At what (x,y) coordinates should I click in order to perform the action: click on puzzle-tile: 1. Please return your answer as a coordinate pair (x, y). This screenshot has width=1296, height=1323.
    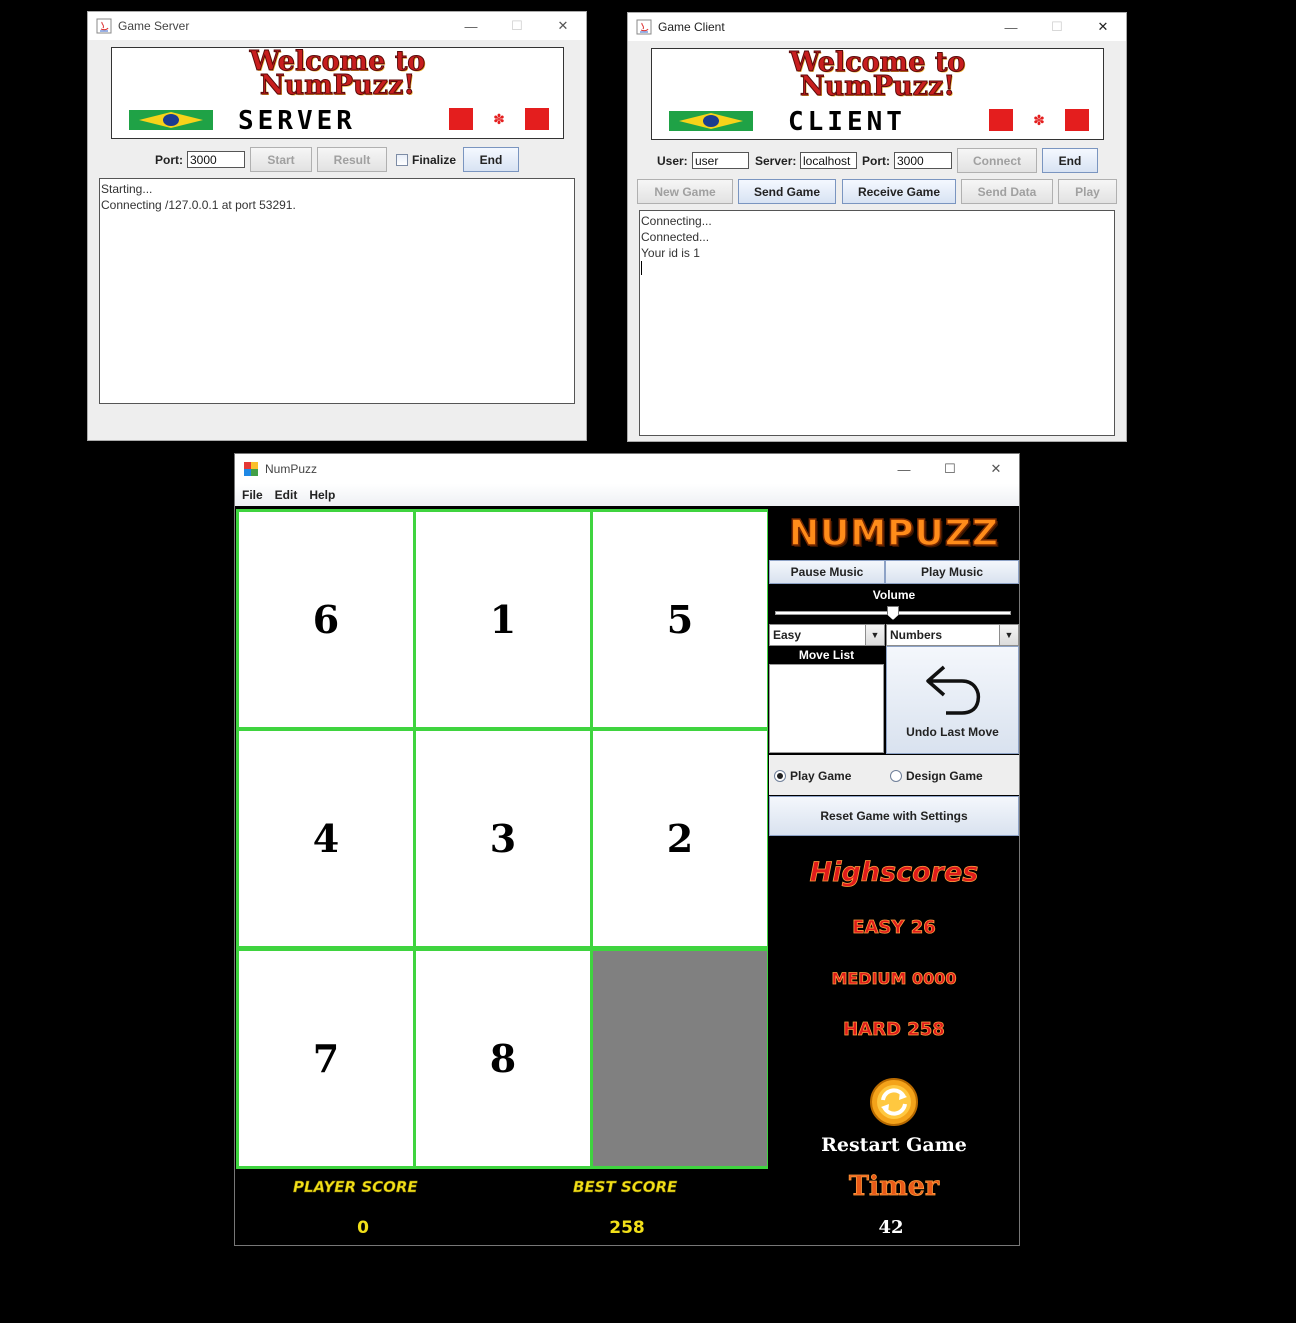
    Looking at the image, I should click on (503, 619).